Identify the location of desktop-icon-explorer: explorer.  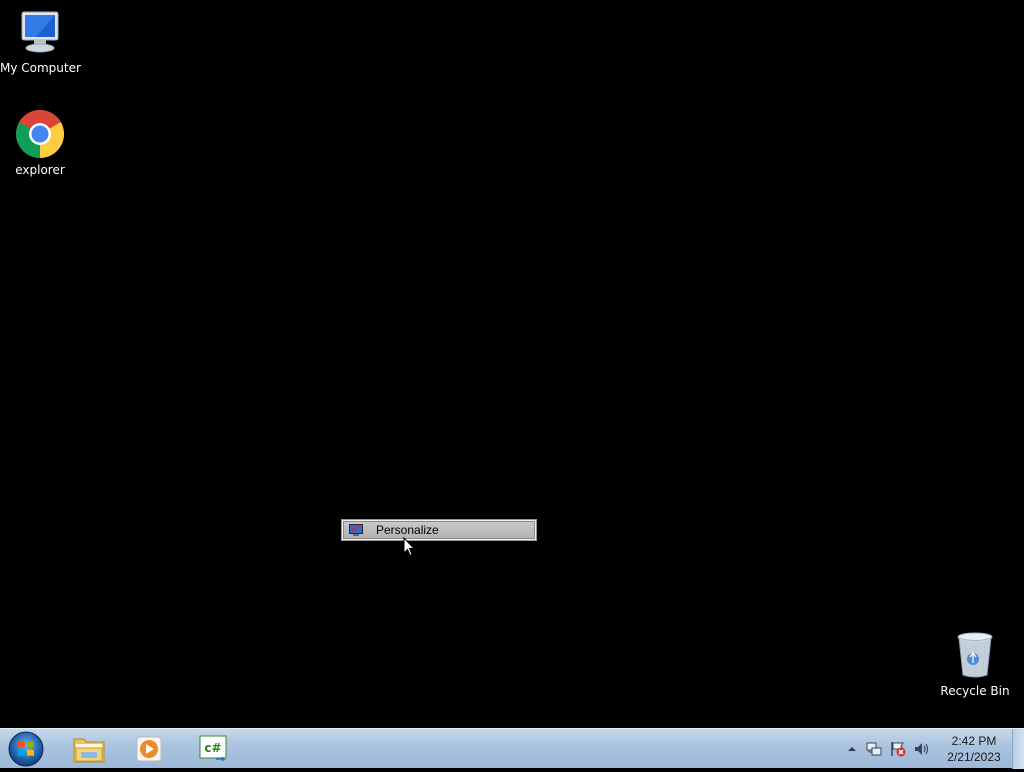
(40, 143).